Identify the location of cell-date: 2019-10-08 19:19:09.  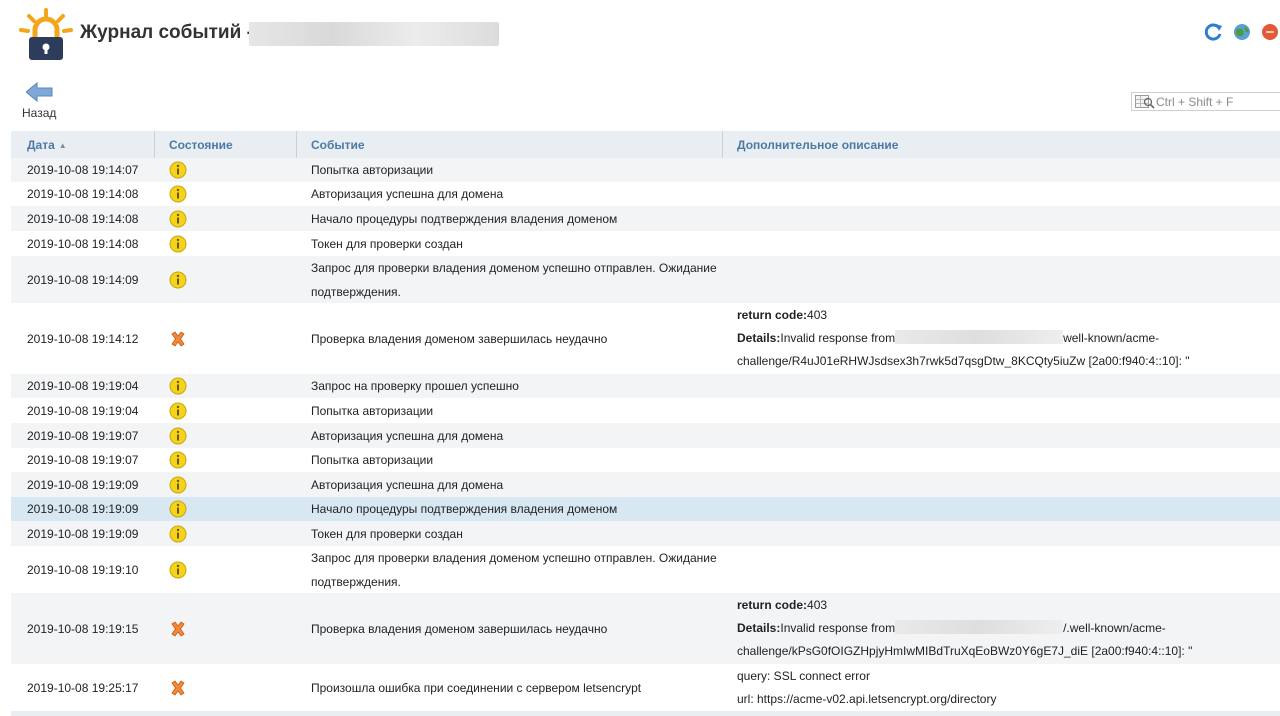
(83, 484).